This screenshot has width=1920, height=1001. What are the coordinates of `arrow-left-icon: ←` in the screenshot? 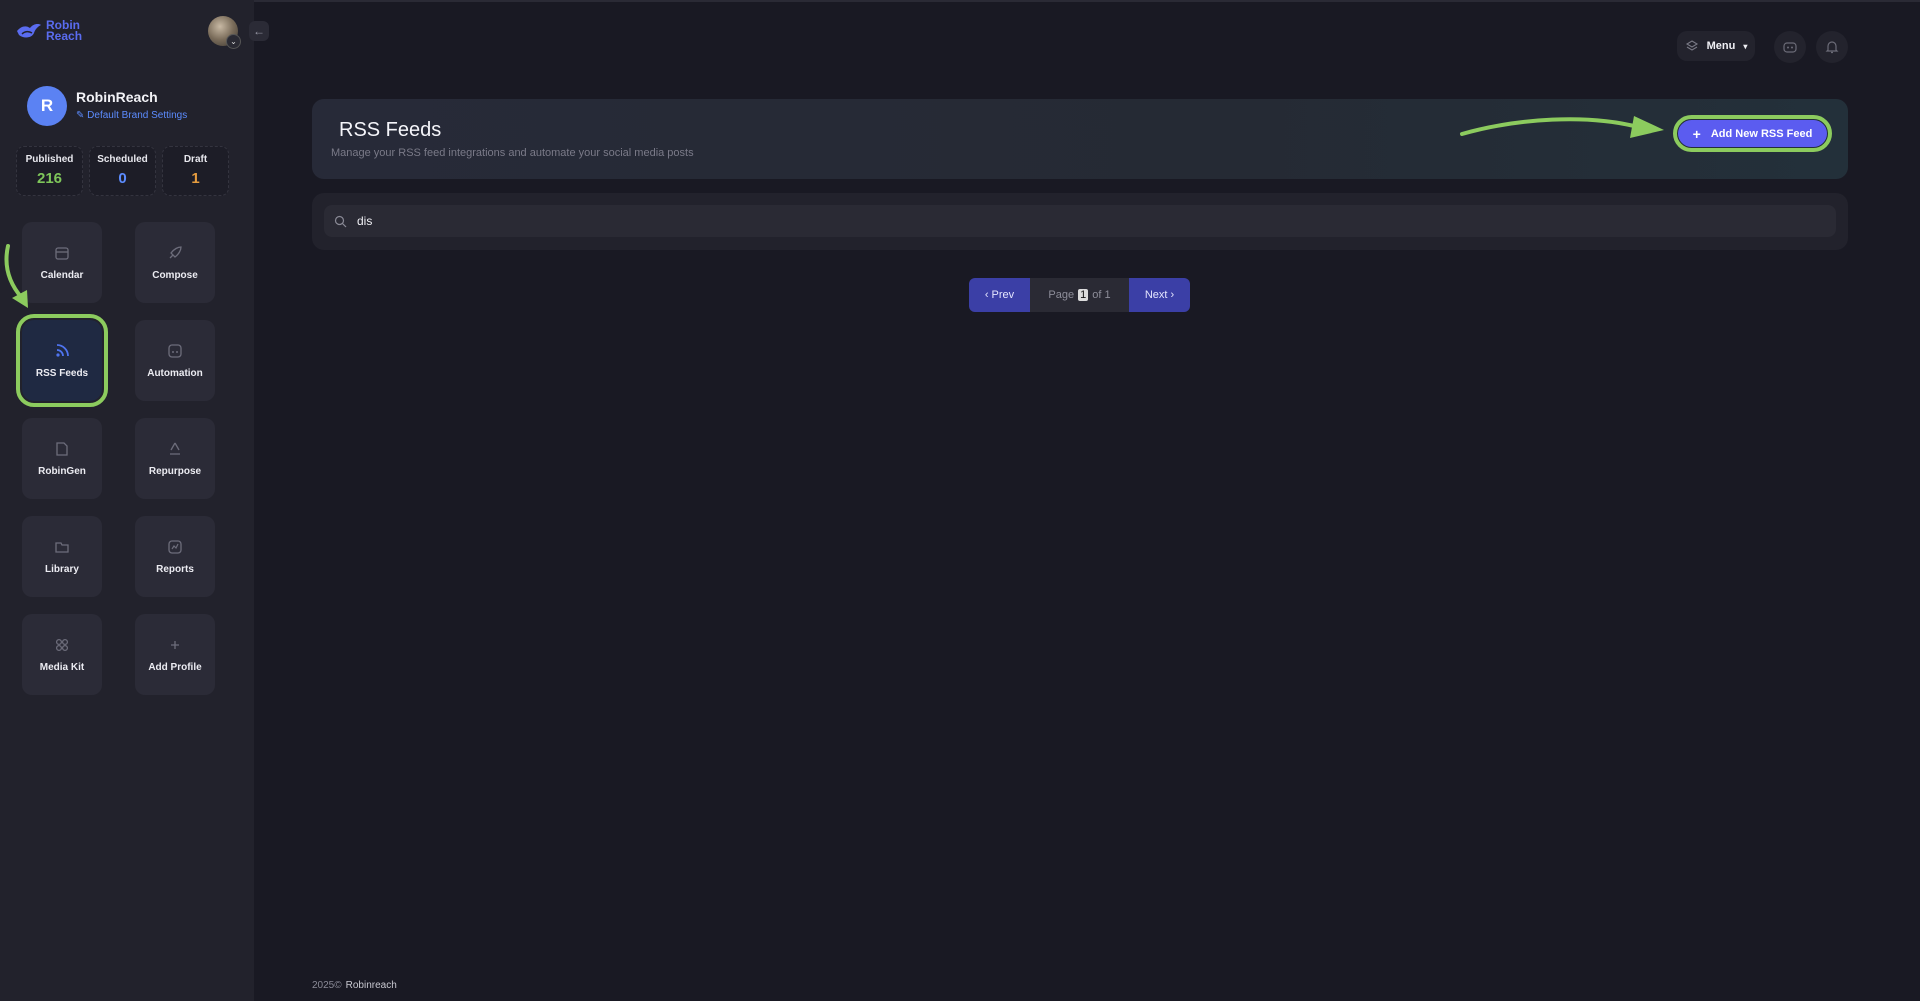 It's located at (259, 31).